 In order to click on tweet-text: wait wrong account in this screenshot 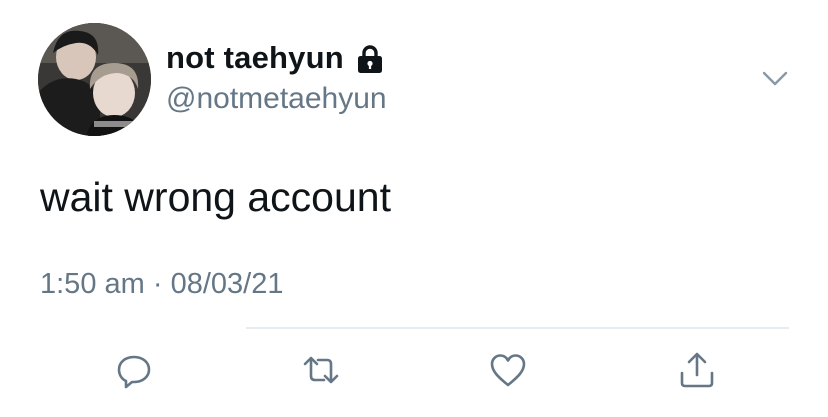, I will do `click(215, 197)`.